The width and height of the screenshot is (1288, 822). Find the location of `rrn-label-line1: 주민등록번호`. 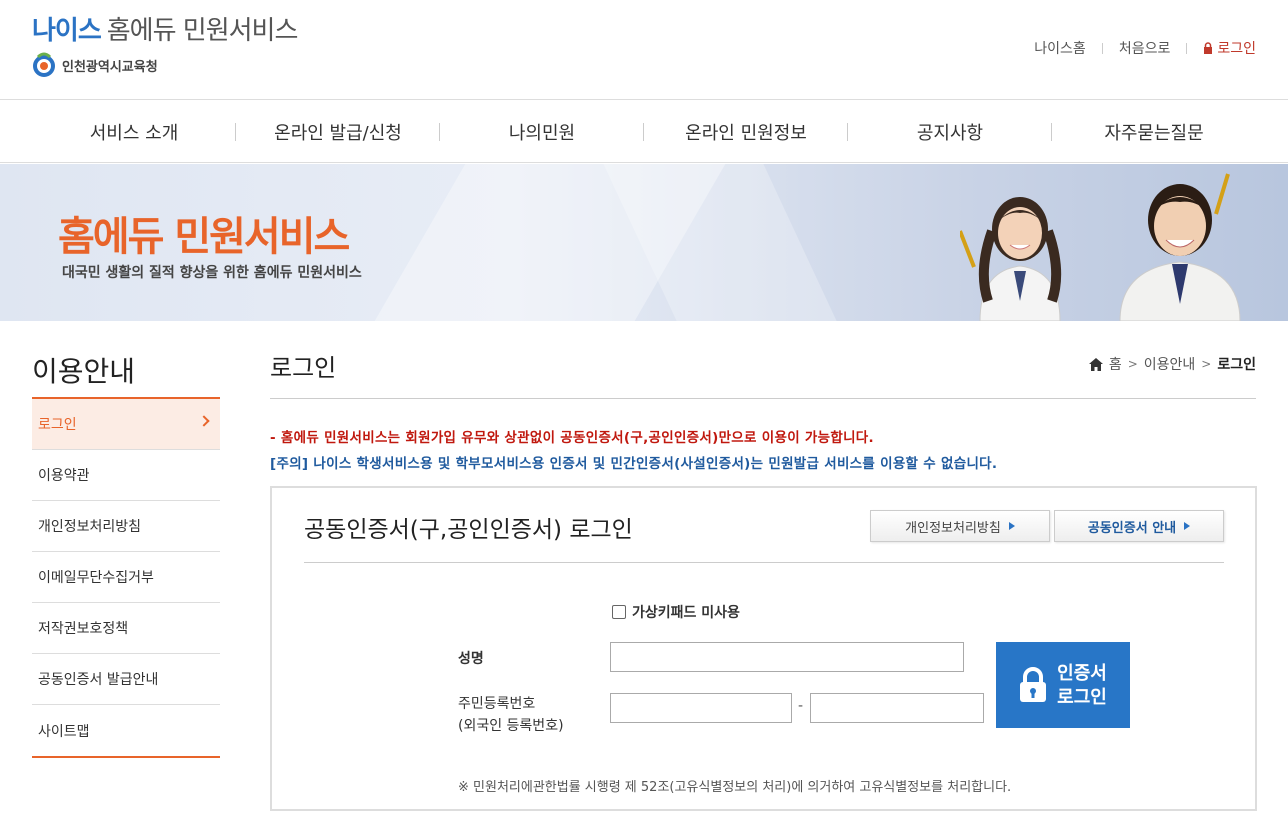

rrn-label-line1: 주민등록번호 is located at coordinates (497, 704).